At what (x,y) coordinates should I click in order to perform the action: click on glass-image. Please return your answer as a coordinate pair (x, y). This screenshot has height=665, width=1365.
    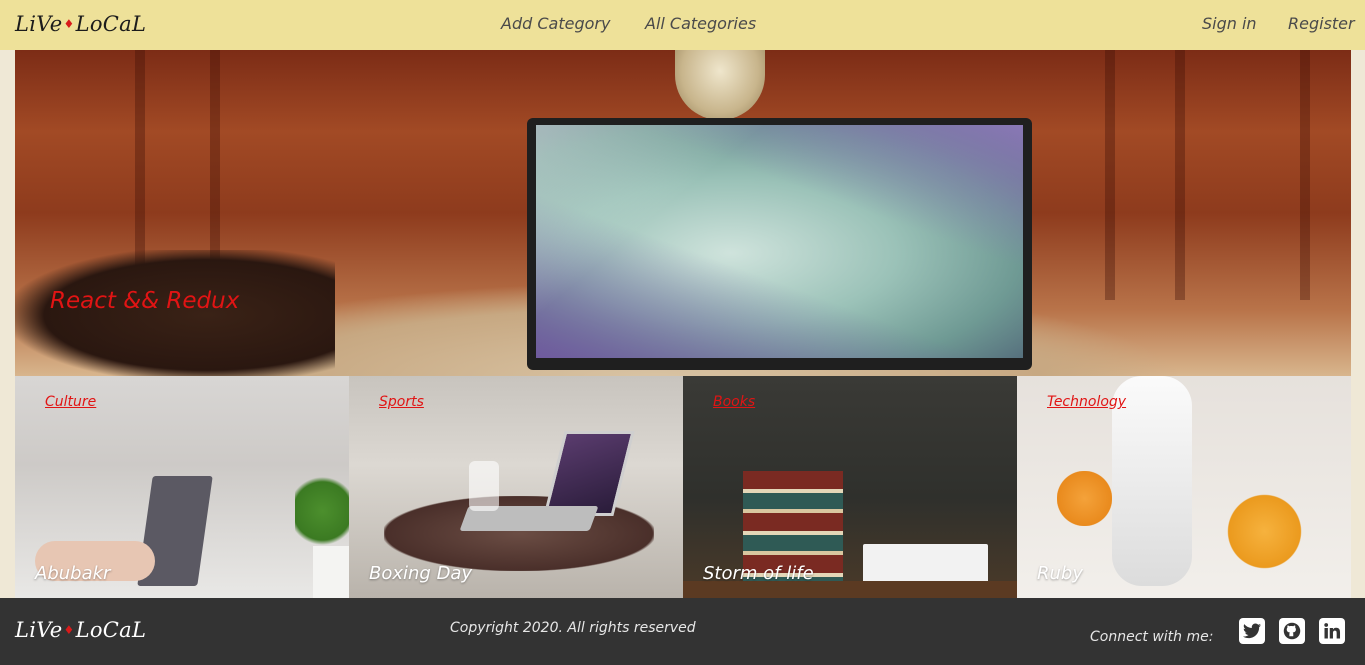
    Looking at the image, I should click on (484, 486).